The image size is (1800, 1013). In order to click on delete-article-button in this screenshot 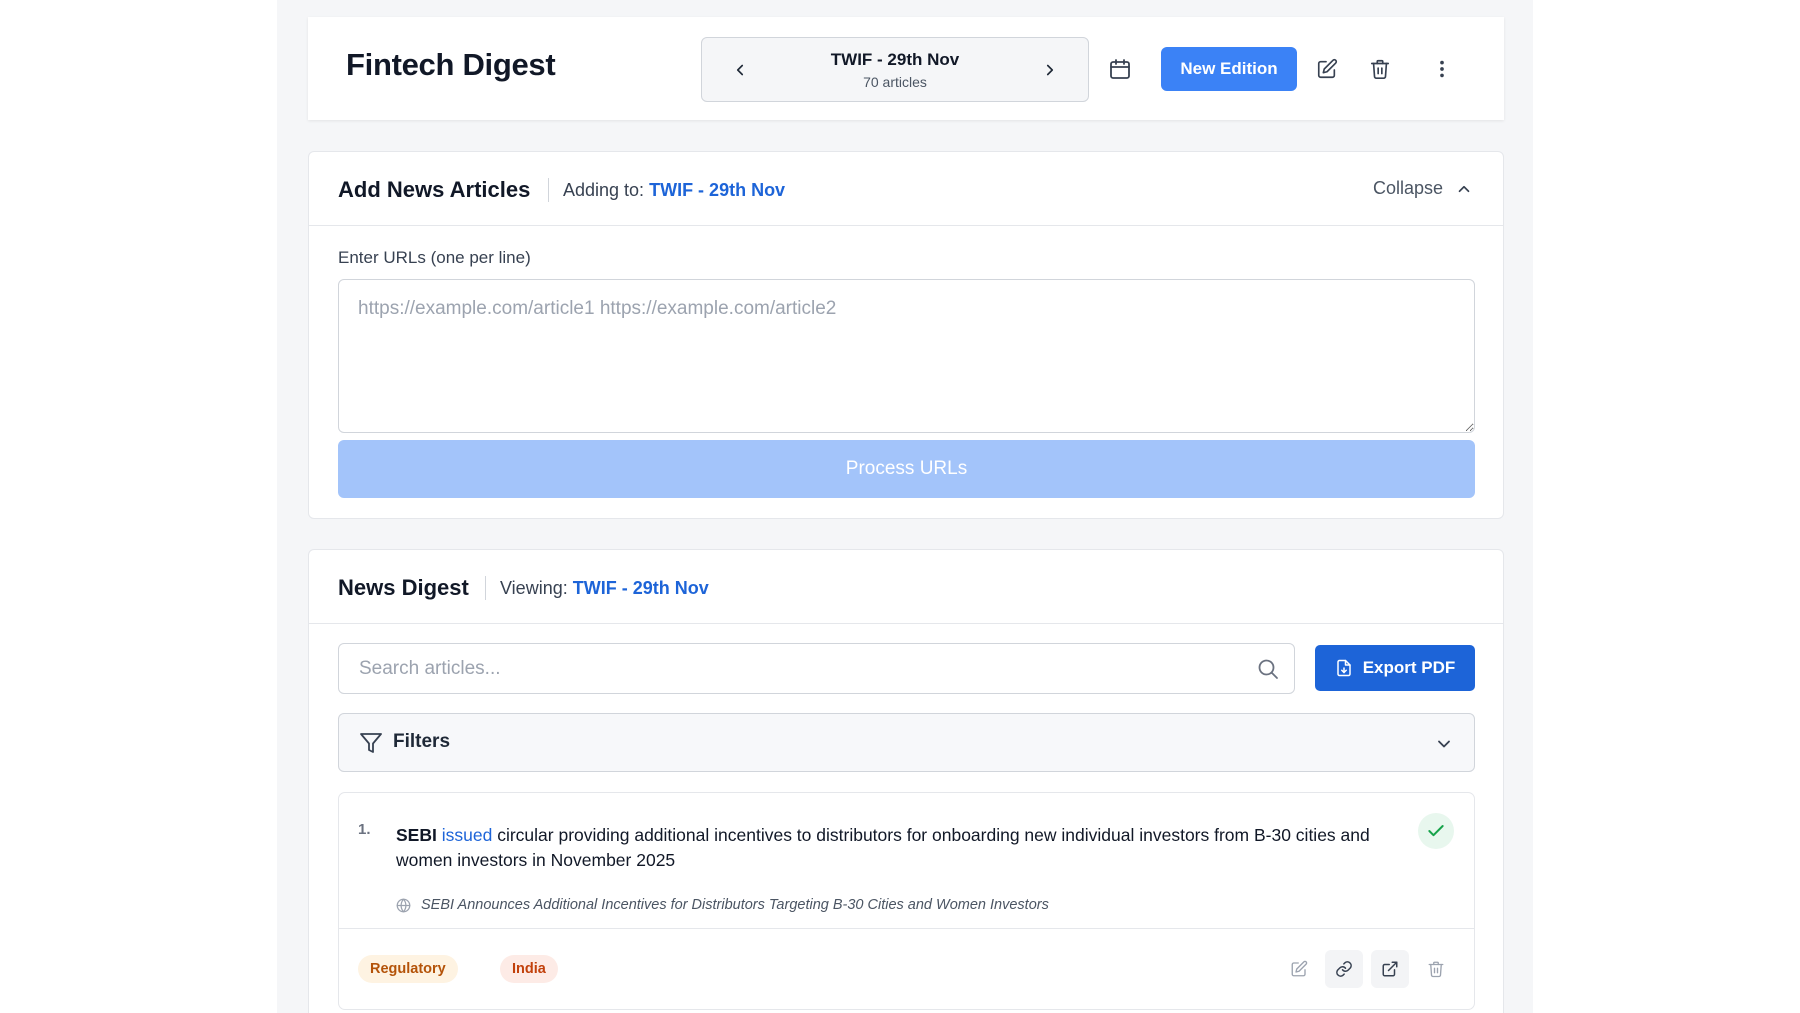, I will do `click(1436, 969)`.